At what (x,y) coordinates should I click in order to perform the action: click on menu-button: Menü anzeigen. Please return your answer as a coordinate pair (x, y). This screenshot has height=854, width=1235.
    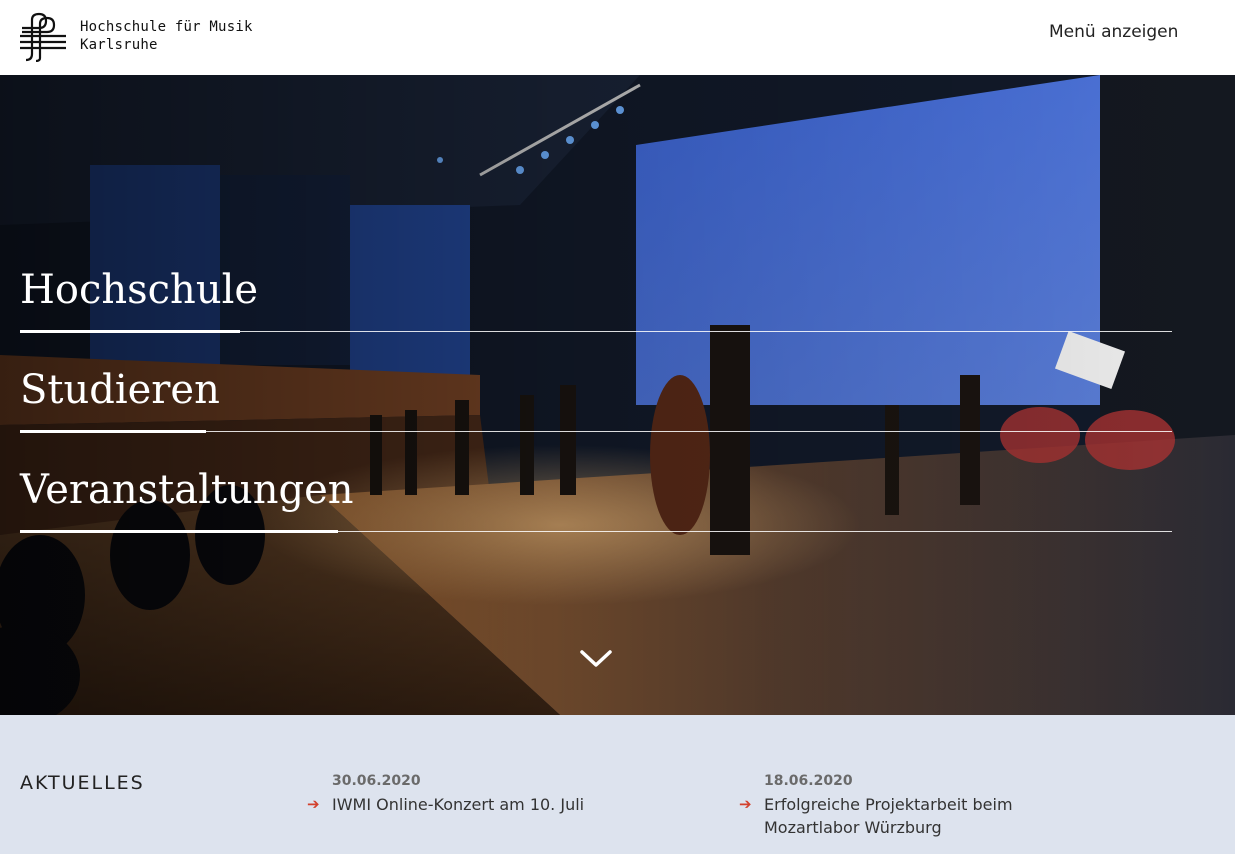
    Looking at the image, I should click on (1113, 32).